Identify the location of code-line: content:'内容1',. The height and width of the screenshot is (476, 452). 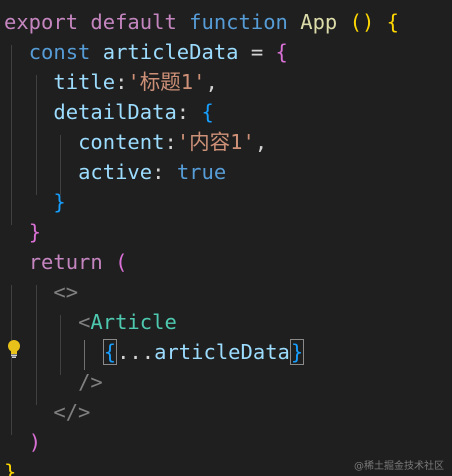
(135, 142).